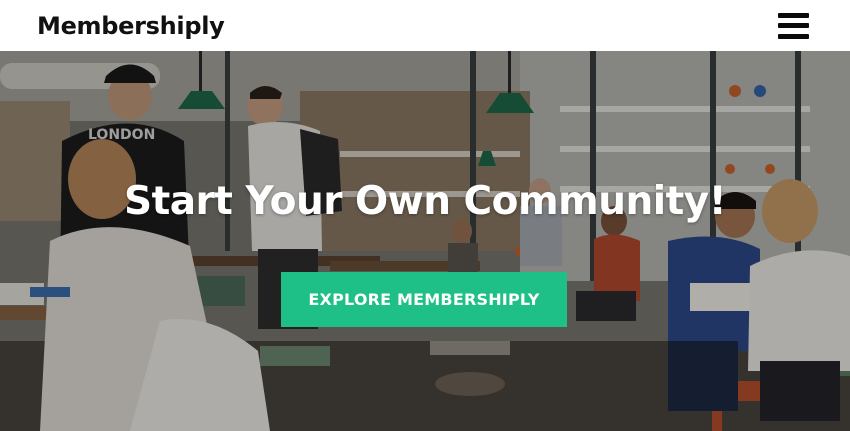  I want to click on explore-membershiply-button: EXPLORE MEMBERSHIPLY, so click(424, 299).